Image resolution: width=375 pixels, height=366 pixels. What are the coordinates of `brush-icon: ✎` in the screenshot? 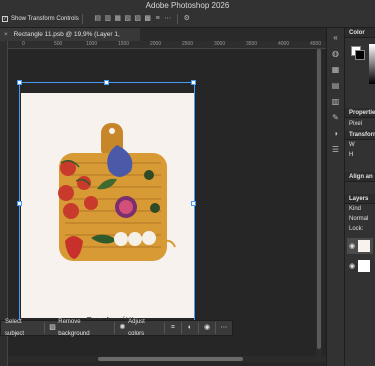 It's located at (336, 118).